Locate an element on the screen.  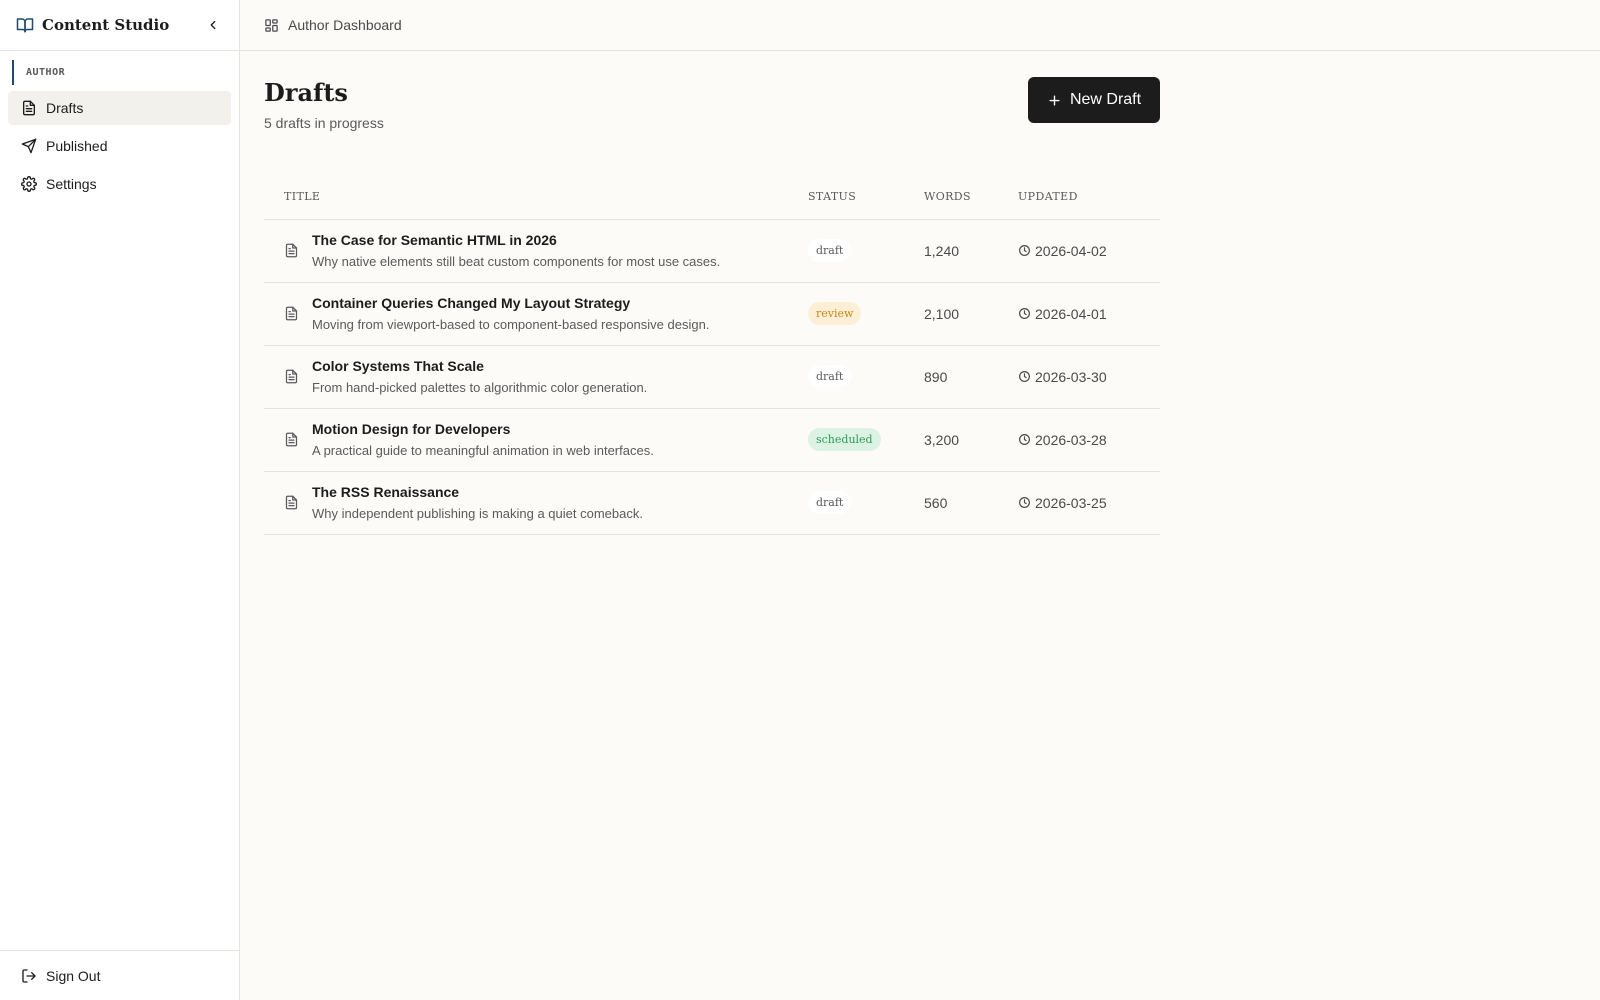
collapse-sidebar-button is located at coordinates (213, 25).